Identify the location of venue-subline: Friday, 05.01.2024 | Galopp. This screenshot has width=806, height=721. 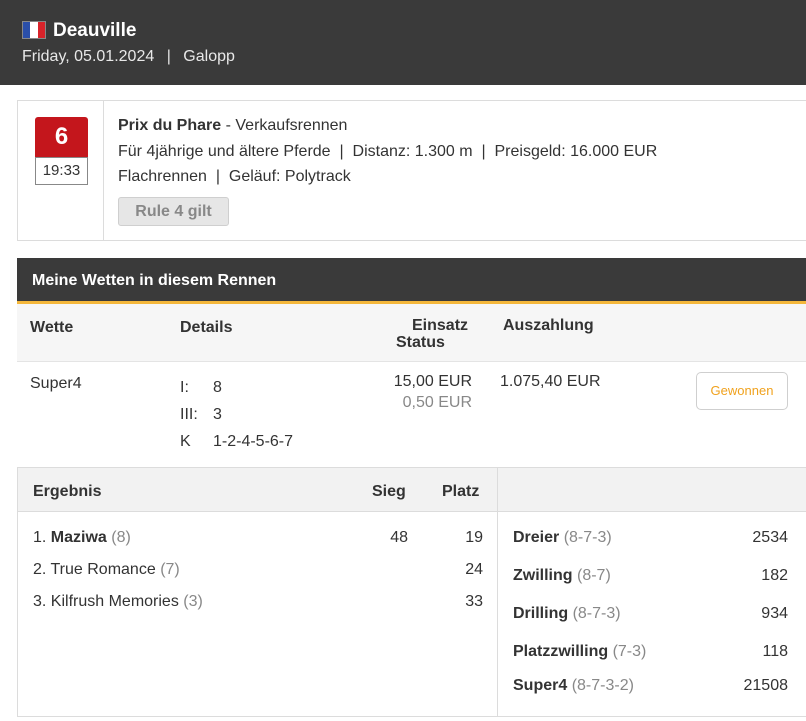
(128, 57).